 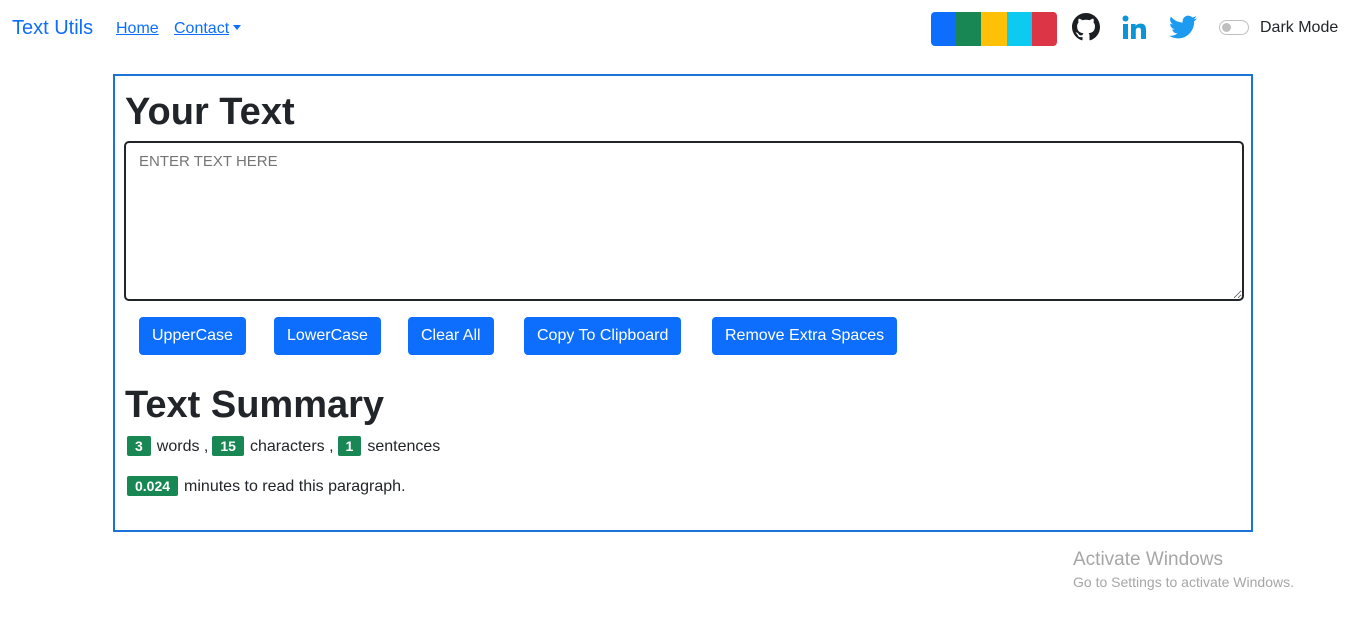 What do you see at coordinates (1148, 559) in the screenshot?
I see `activate-windows-title: Activate Windows` at bounding box center [1148, 559].